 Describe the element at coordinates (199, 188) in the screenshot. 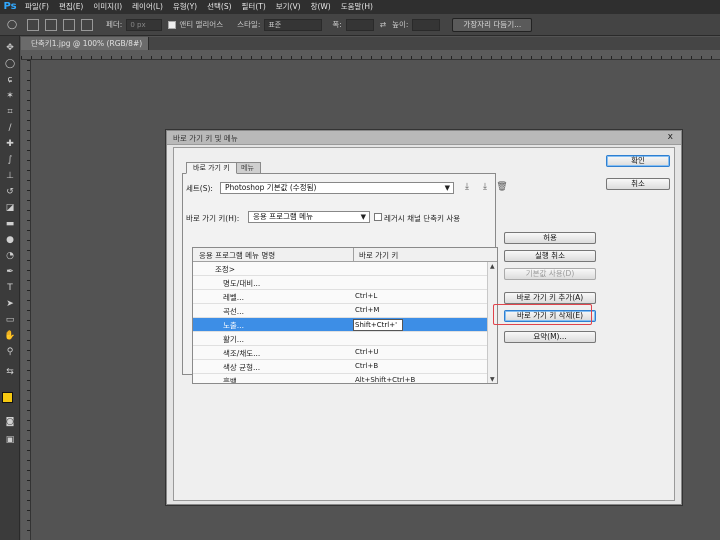

I see `set-label: 세트(S):` at that location.